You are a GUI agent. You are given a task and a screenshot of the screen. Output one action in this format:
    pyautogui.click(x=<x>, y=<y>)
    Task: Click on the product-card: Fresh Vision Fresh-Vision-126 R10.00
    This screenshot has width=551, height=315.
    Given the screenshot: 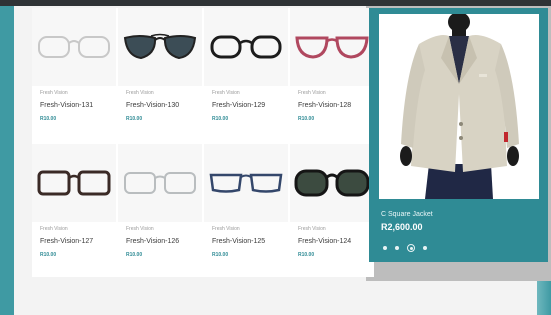 What is the action you would take?
    pyautogui.click(x=160, y=209)
    